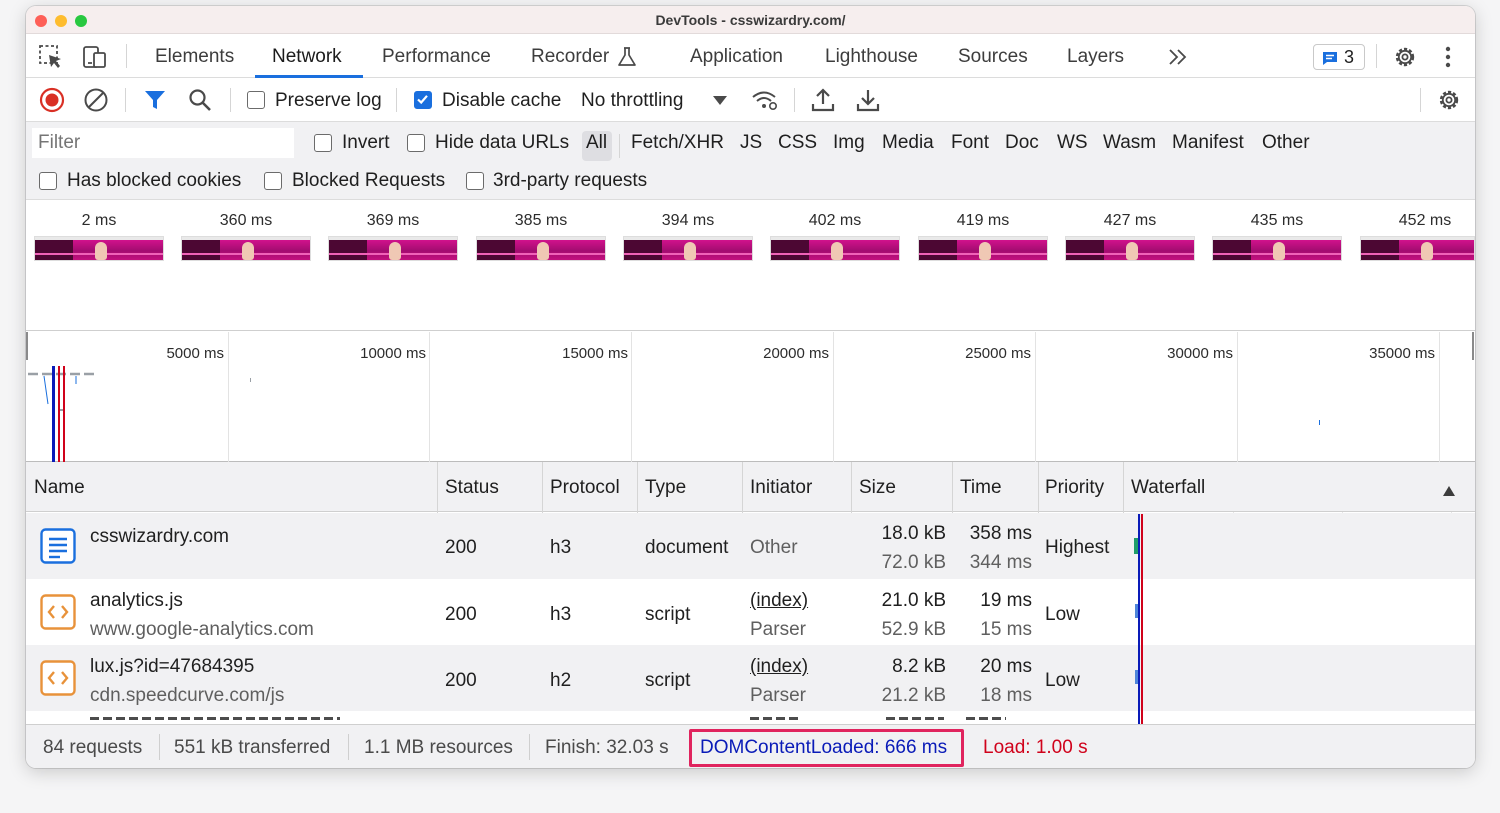 Image resolution: width=1500 pixels, height=813 pixels. Describe the element at coordinates (51, 57) in the screenshot. I see `inspect-element-icon` at that location.